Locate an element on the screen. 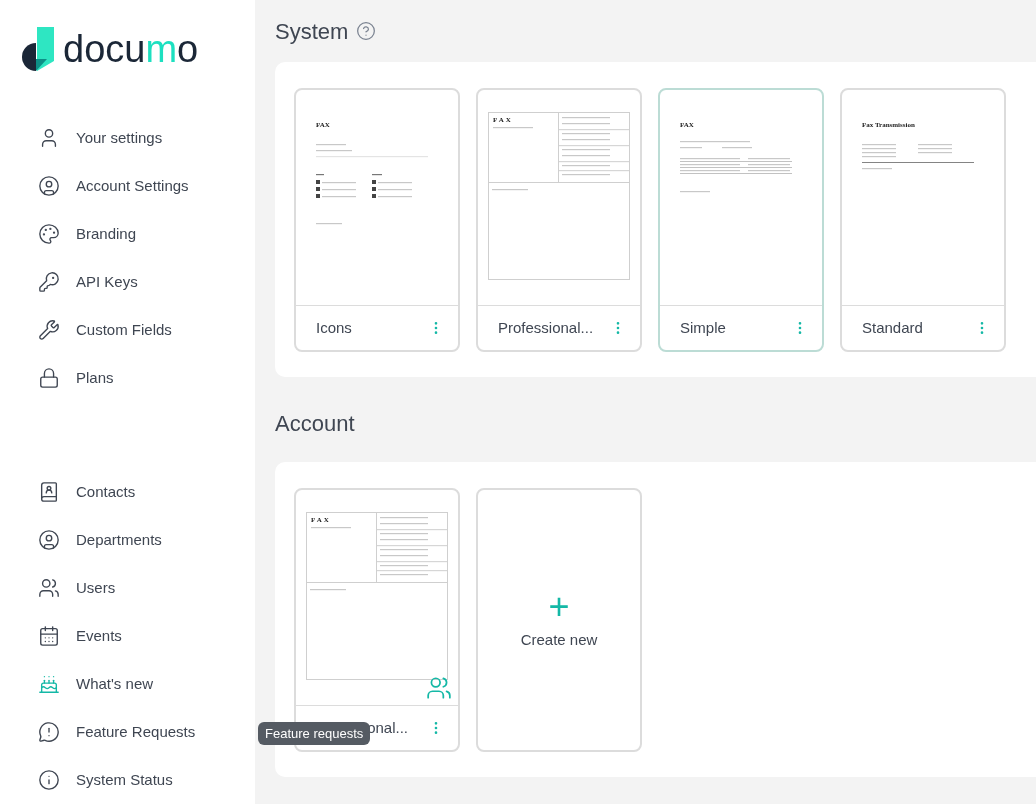  template-name: Standard is located at coordinates (892, 327).